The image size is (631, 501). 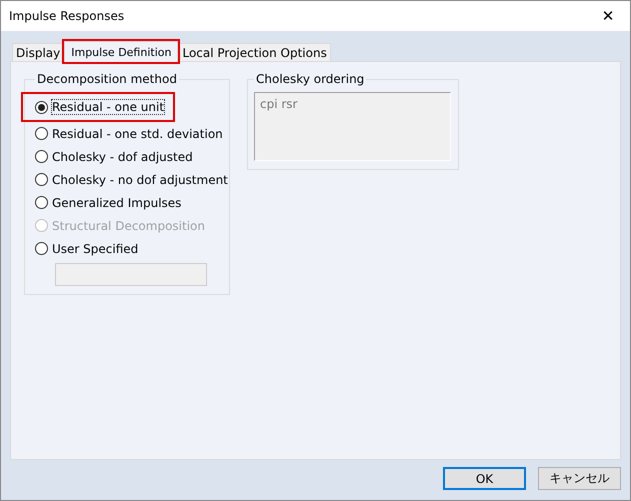 I want to click on cancel-button: キャンセル, so click(x=579, y=478).